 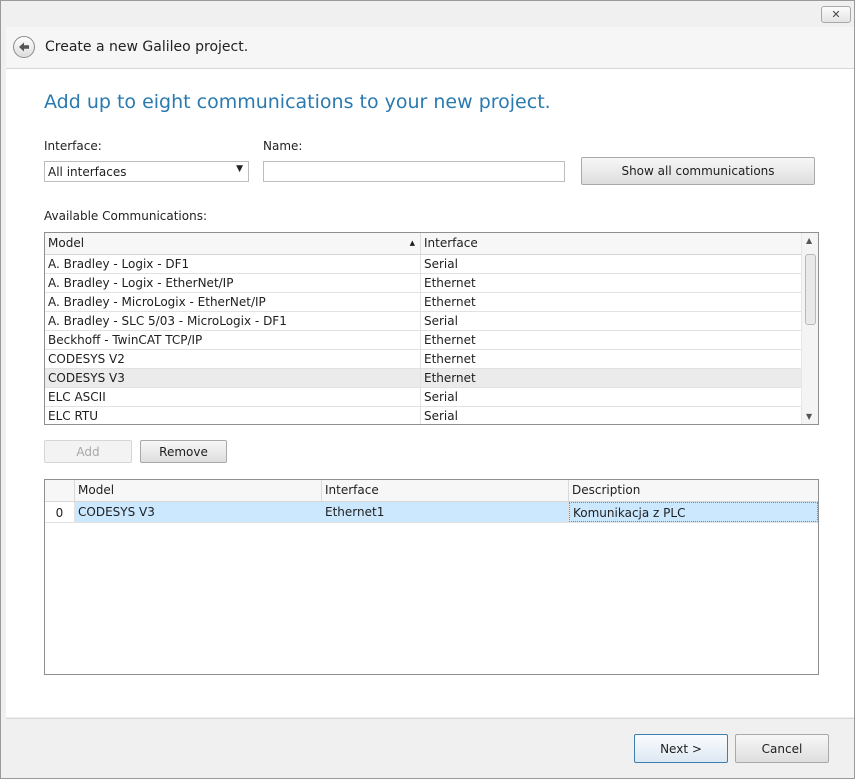 I want to click on back-button, so click(x=24, y=47).